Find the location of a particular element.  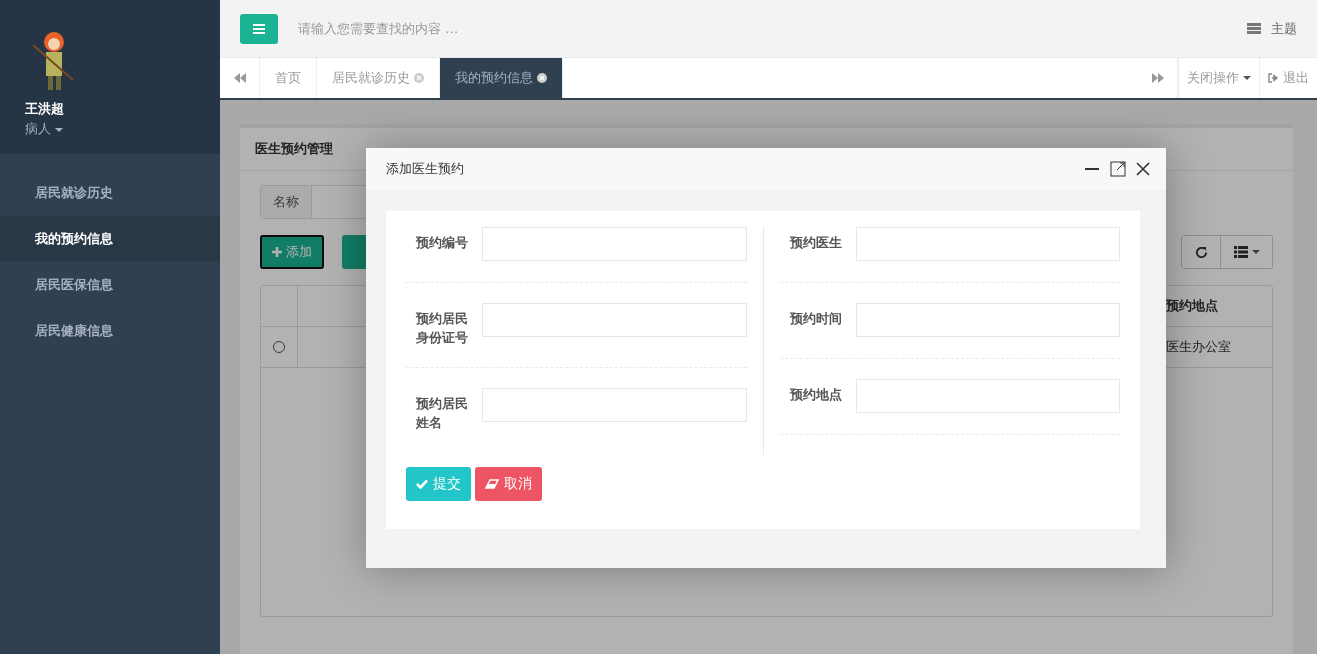

sidebar-item: 居民医保信息 is located at coordinates (110, 285).